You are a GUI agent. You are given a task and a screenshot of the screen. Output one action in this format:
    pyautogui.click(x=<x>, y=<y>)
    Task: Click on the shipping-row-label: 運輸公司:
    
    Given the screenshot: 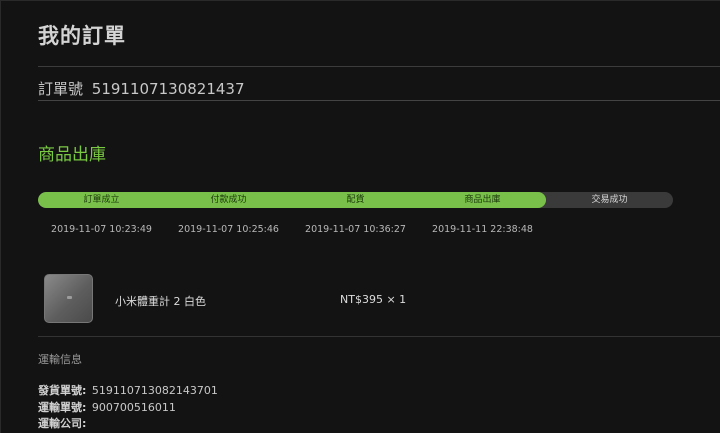 What is the action you would take?
    pyautogui.click(x=62, y=423)
    